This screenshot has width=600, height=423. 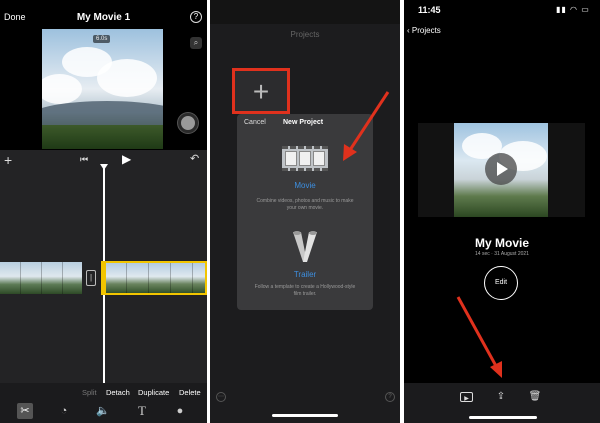 I want to click on share-icon: ⇪, so click(x=501, y=397).